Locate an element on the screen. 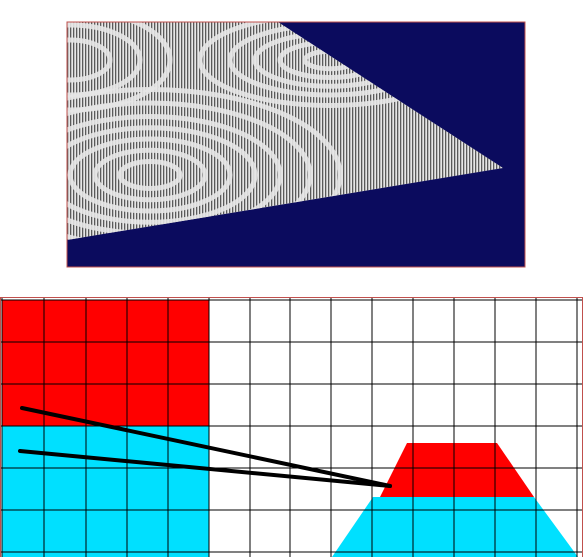 The height and width of the screenshot is (557, 583). cyan-projected-footprint is located at coordinates (455, 527).